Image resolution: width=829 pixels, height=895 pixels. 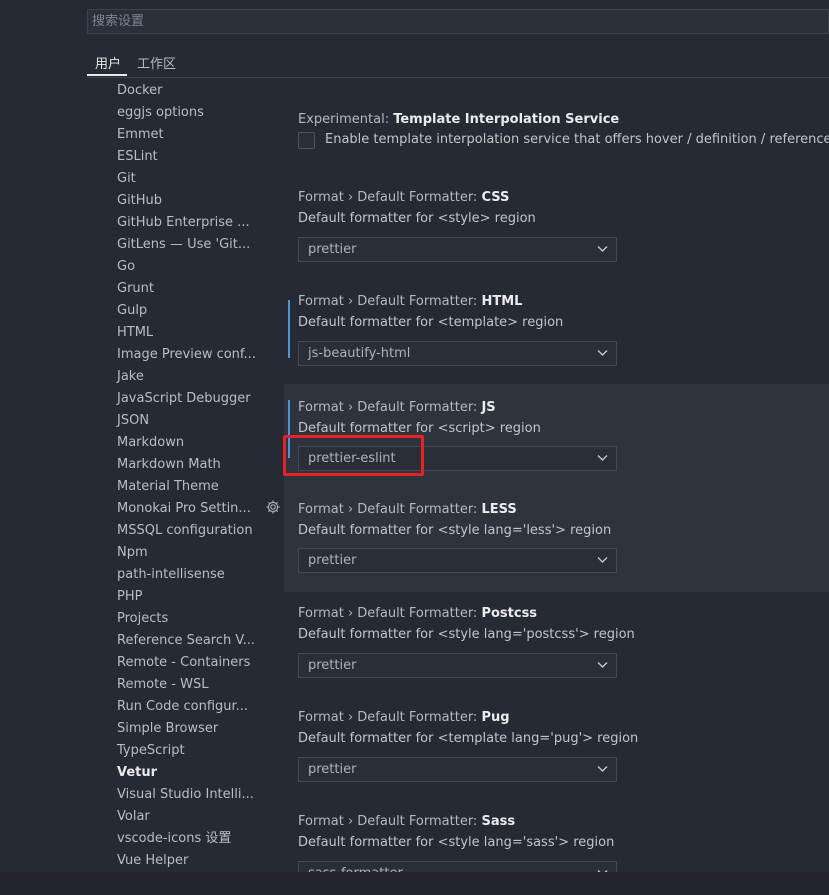 What do you see at coordinates (185, 531) in the screenshot?
I see `toc-item: MSSQL configuration` at bounding box center [185, 531].